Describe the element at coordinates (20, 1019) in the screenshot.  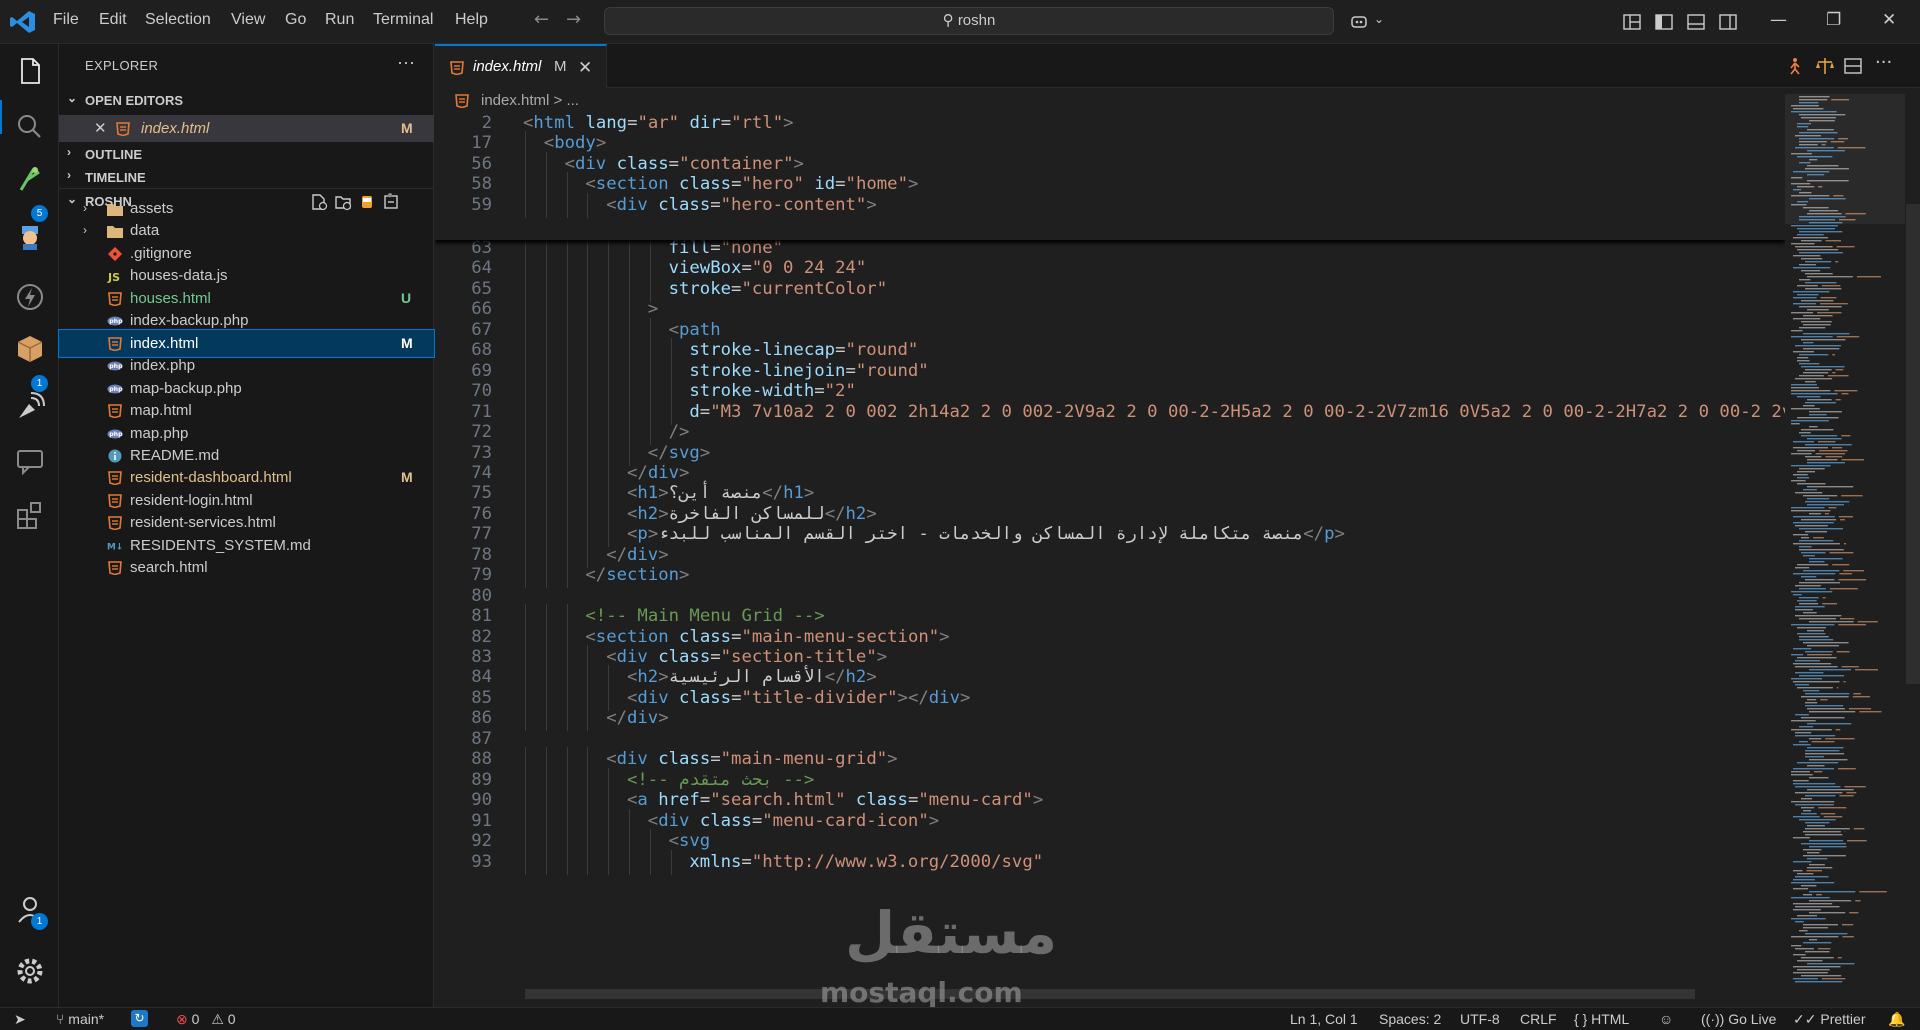
I see `remote-status-icon: ➤` at that location.